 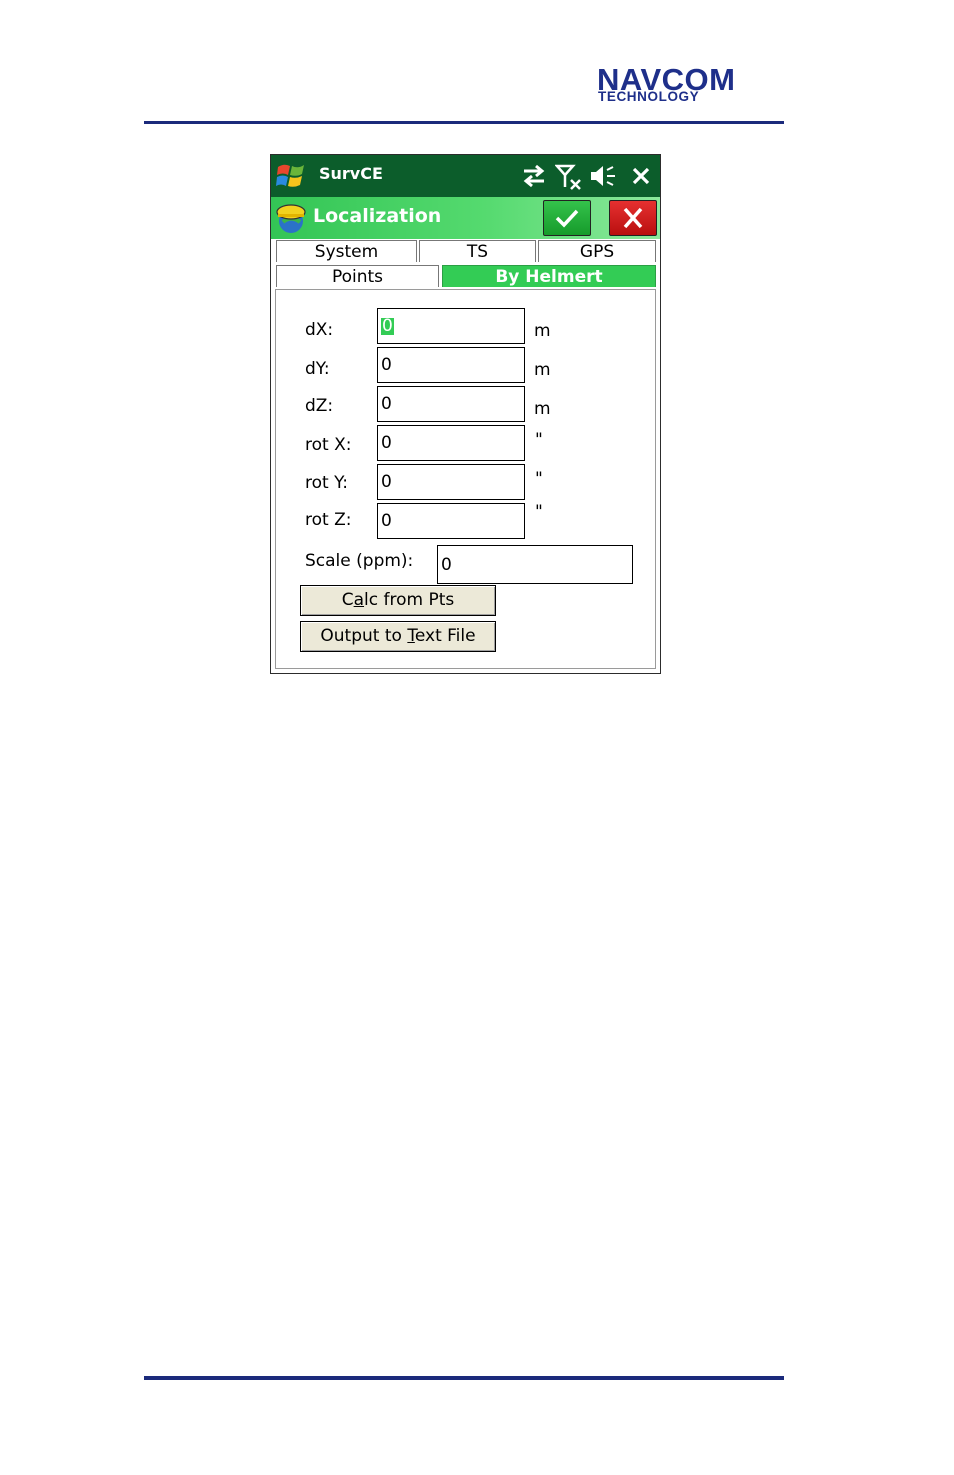 What do you see at coordinates (386, 521) in the screenshot?
I see `rotz-value: 0` at bounding box center [386, 521].